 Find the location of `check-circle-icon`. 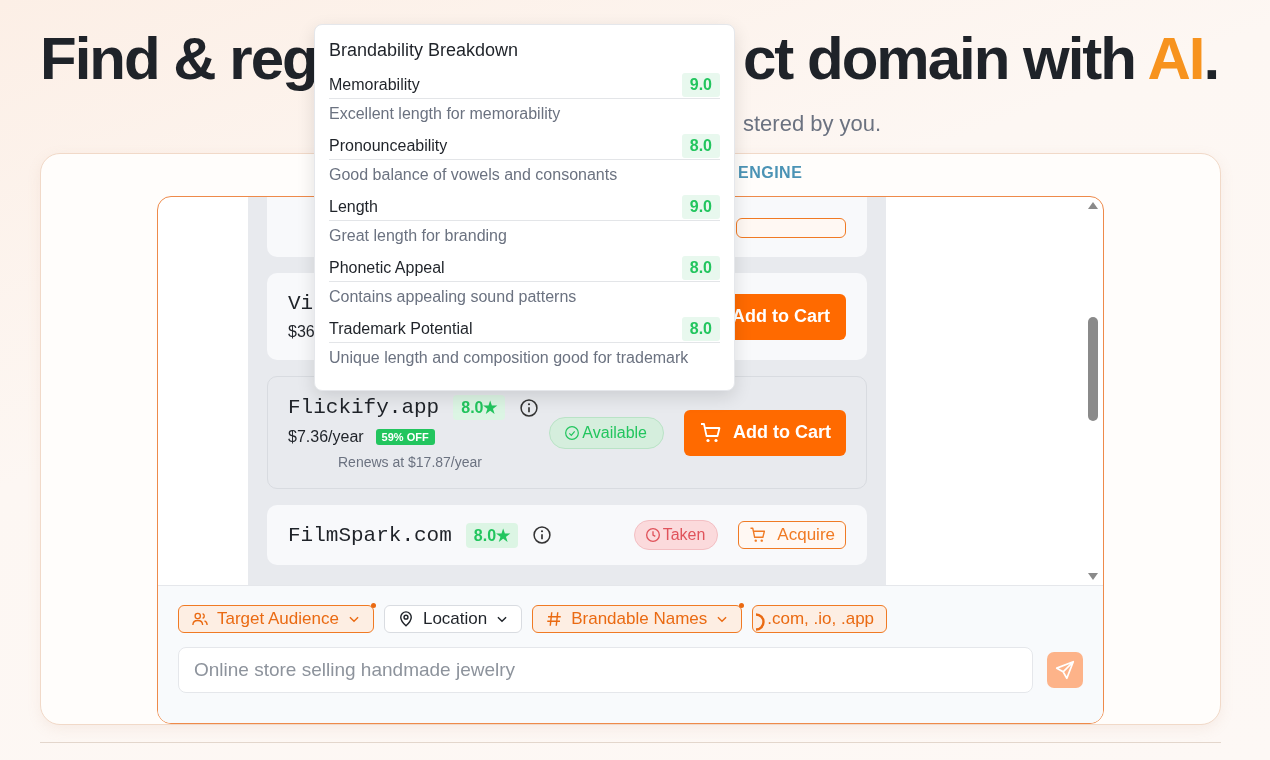

check-circle-icon is located at coordinates (572, 432).